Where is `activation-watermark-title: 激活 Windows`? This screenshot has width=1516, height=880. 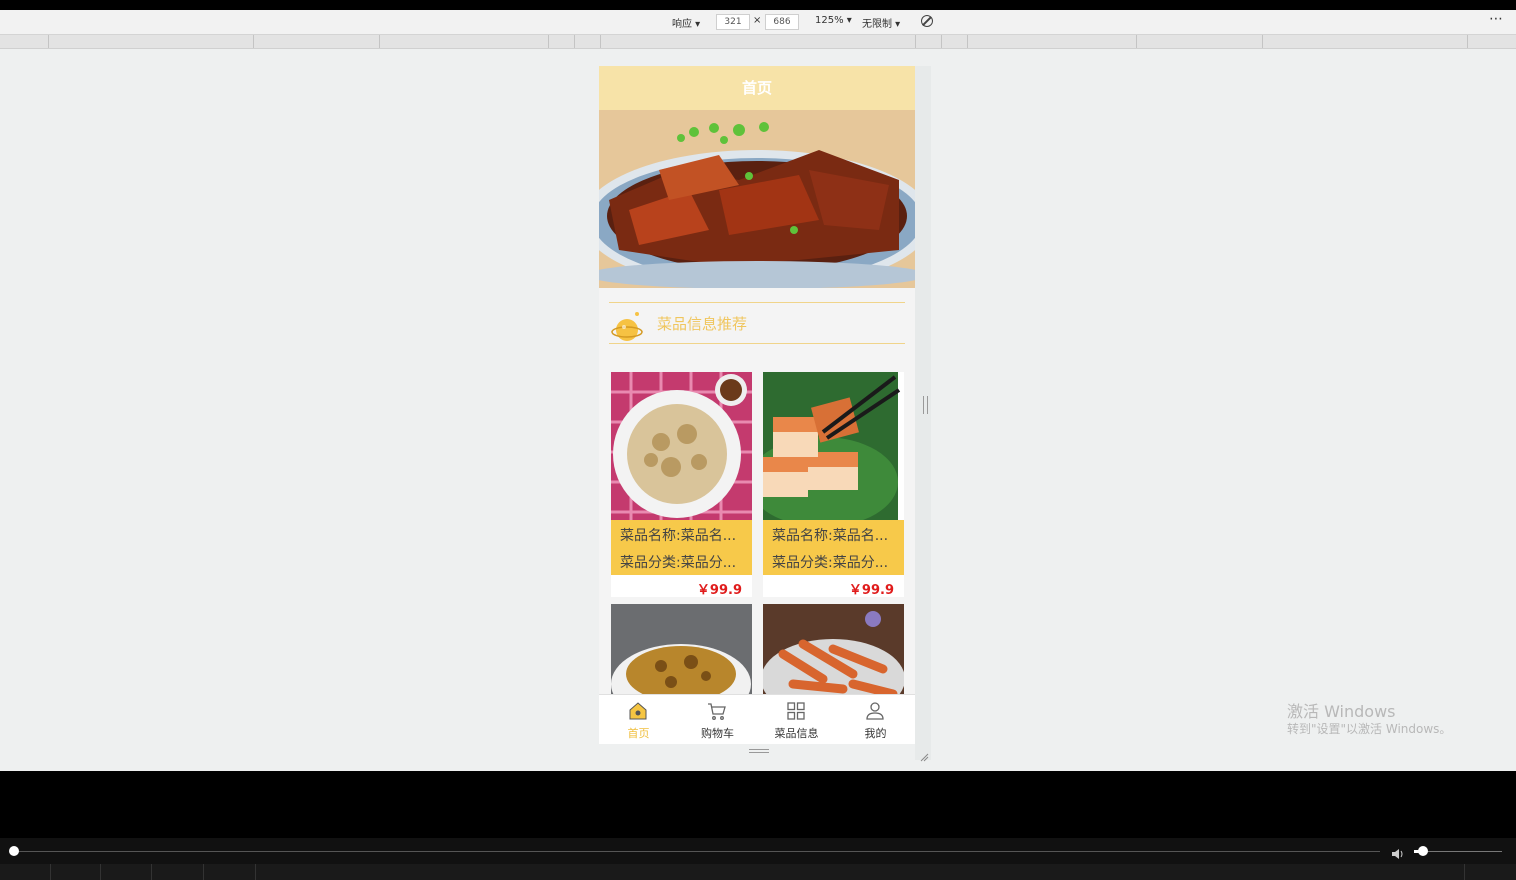 activation-watermark-title: 激活 Windows is located at coordinates (1341, 711).